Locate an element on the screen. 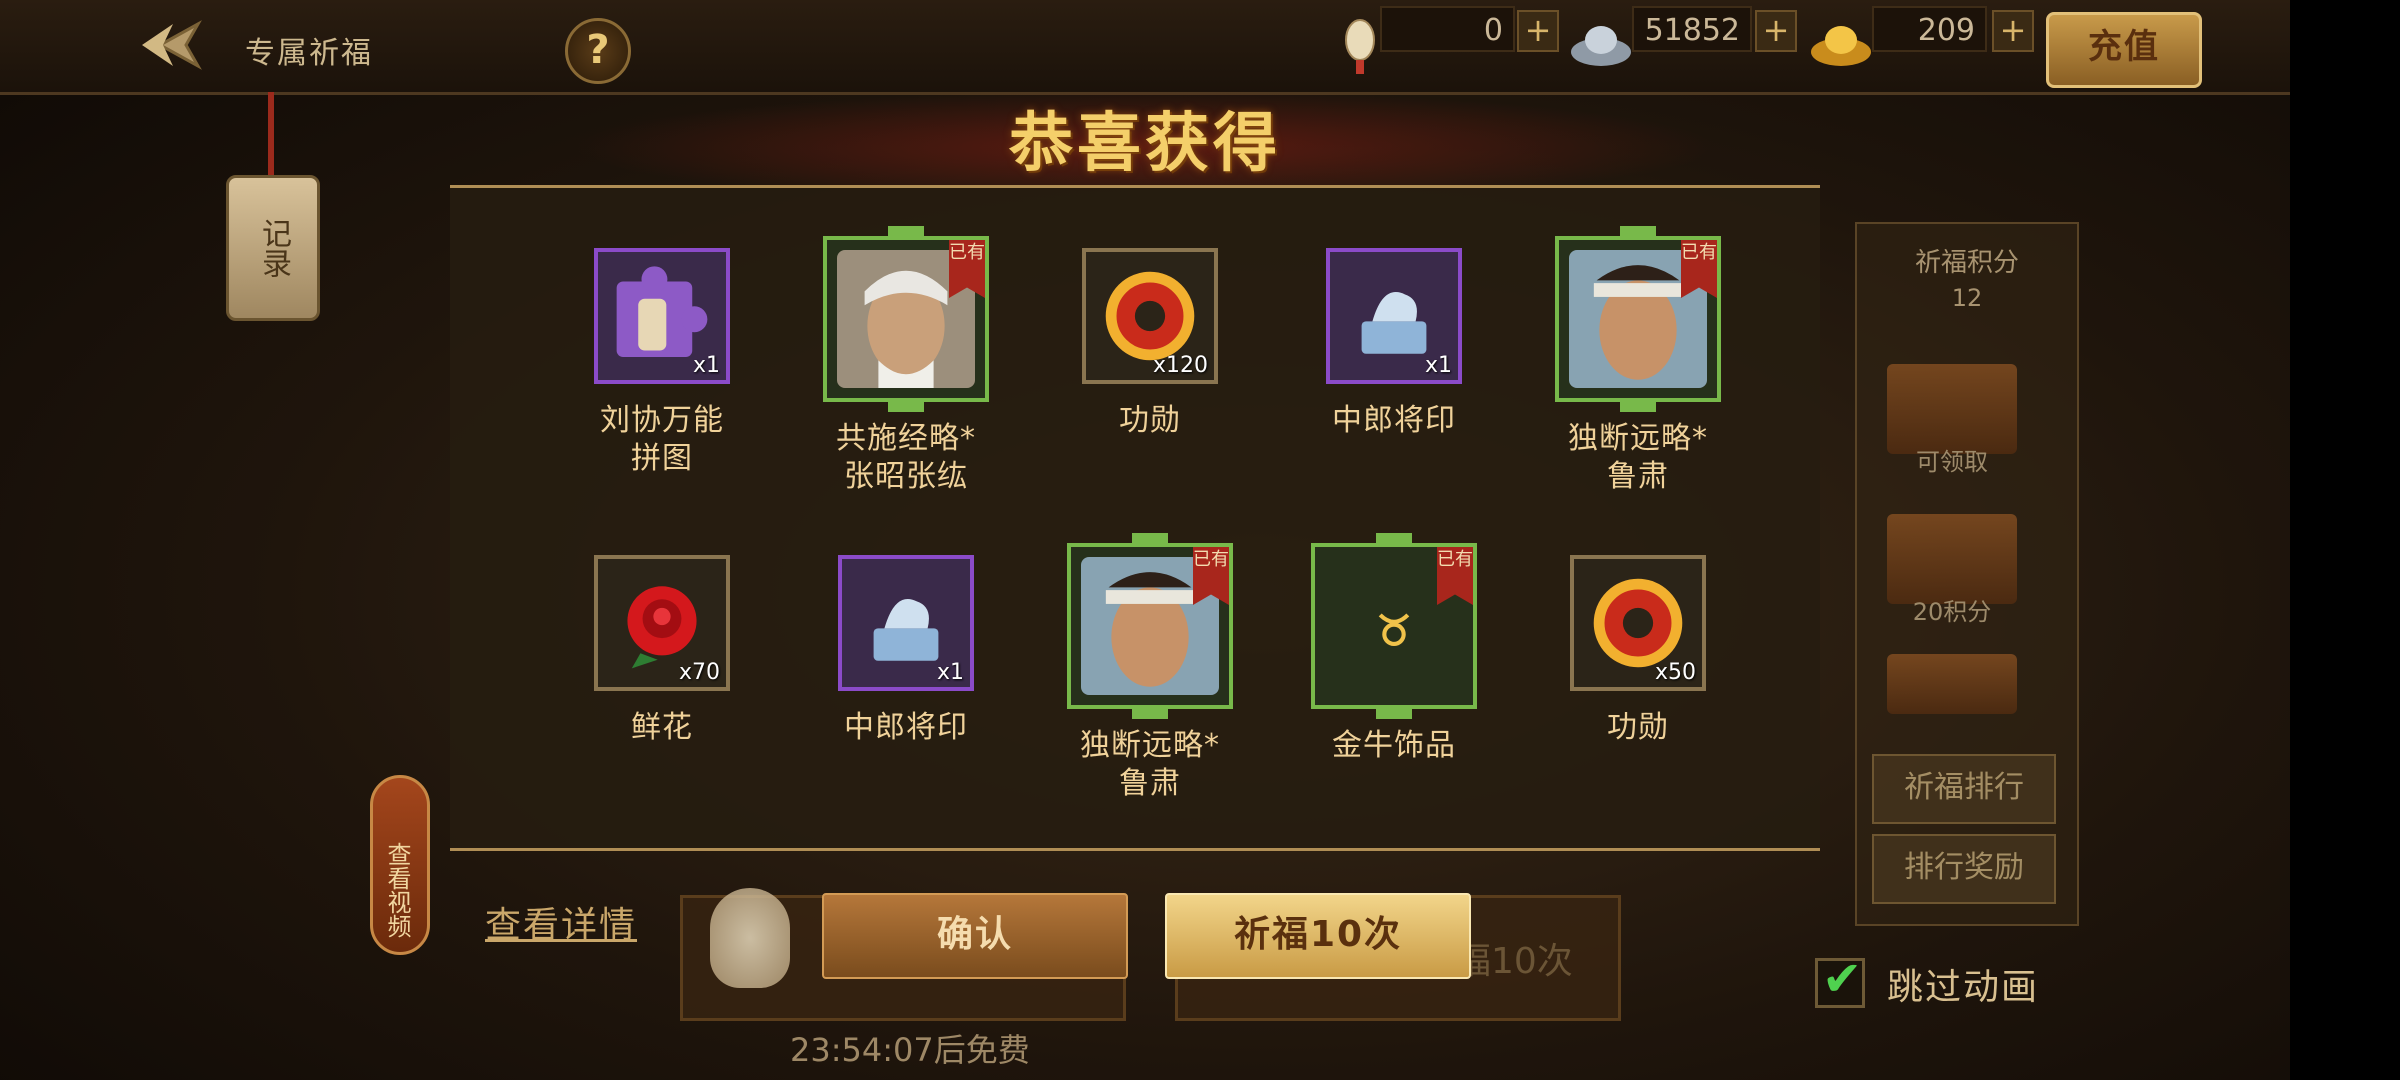  record-tab: 记录 is located at coordinates (273, 248).